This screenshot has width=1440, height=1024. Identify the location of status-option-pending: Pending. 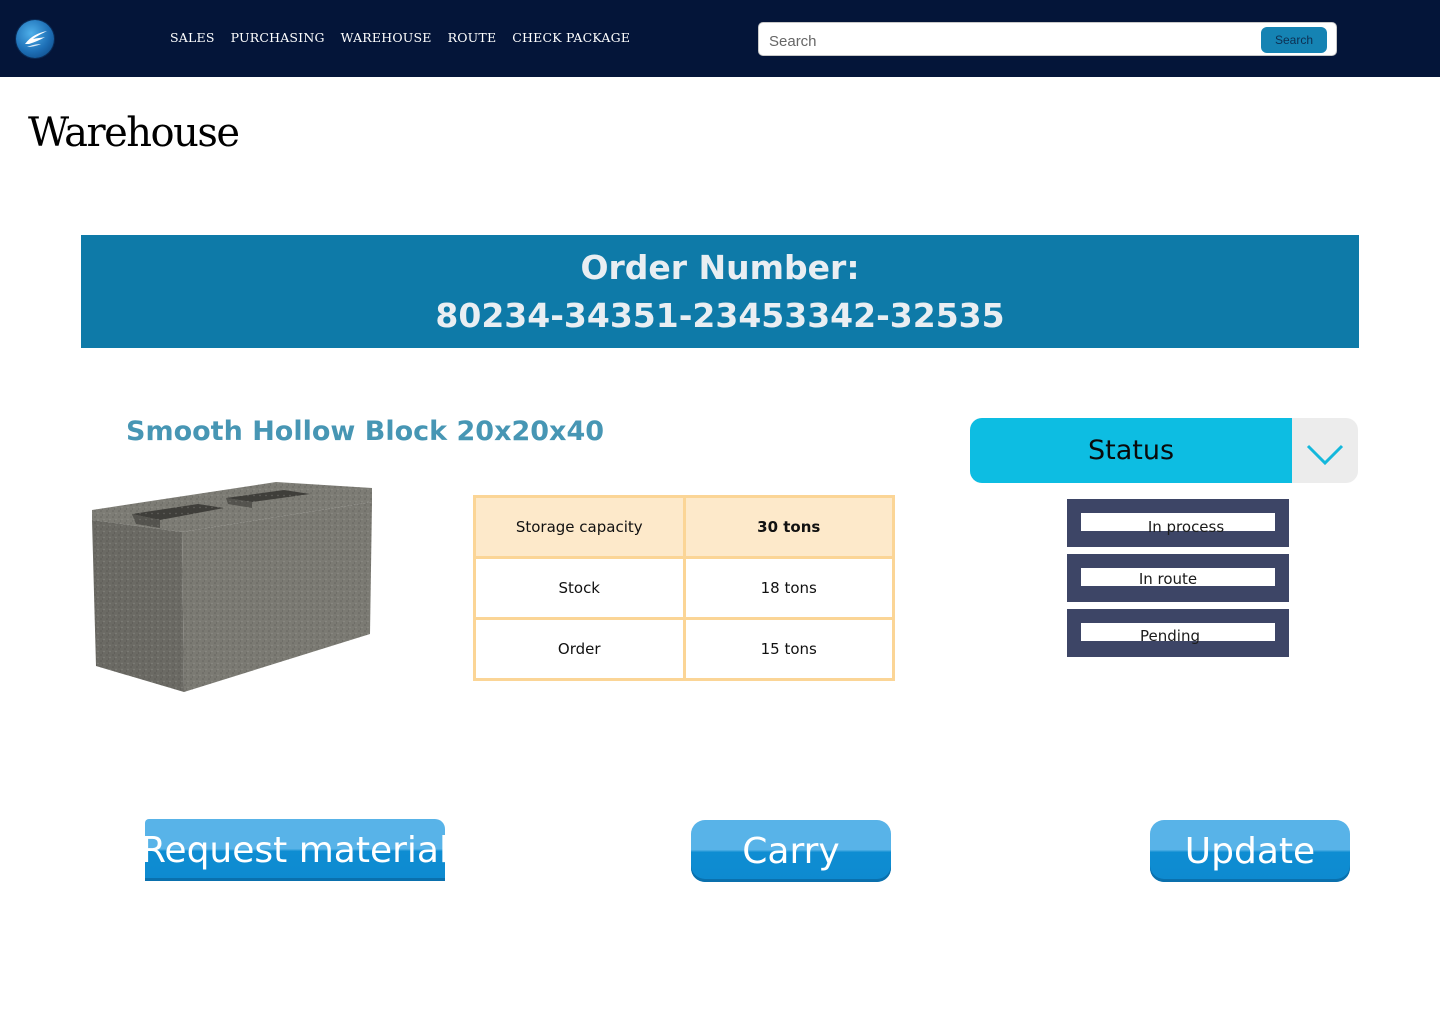
(1178, 633).